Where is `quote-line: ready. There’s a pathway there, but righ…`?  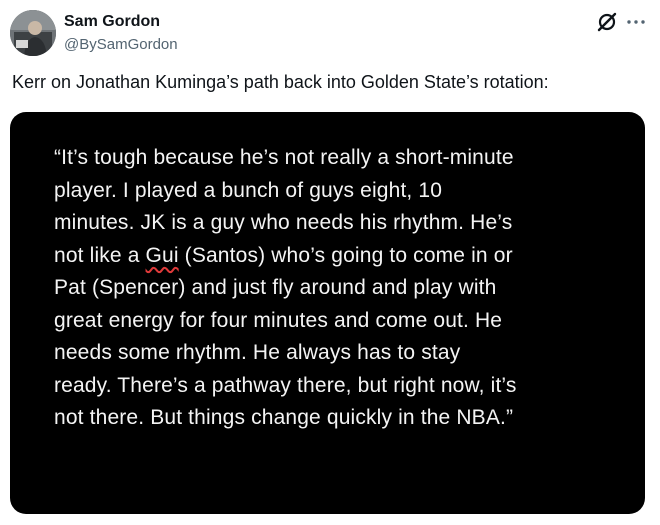
quote-line: ready. There’s a pathway there, but righ… is located at coordinates (285, 385).